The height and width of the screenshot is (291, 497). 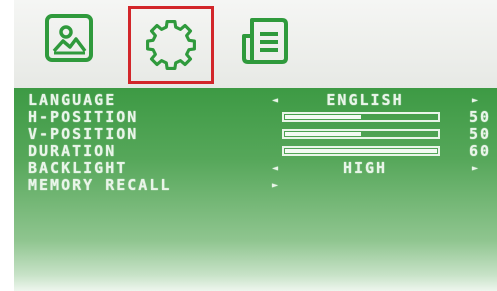 I want to click on menu-row-language: LANGUAGE ◄ ENGLISH ►, so click(x=255, y=100).